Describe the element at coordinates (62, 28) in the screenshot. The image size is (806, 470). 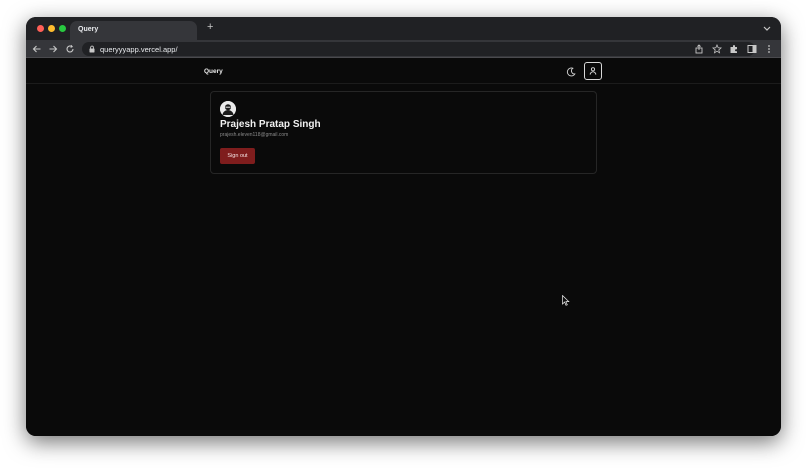
I see `maximize-window-button` at that location.